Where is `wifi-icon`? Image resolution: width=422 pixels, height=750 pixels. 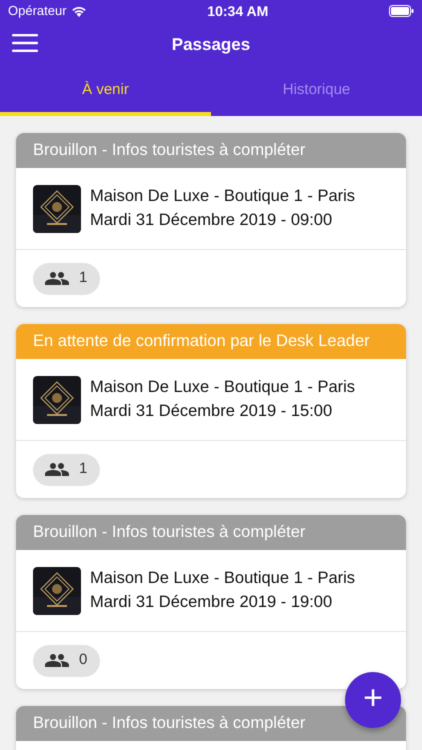 wifi-icon is located at coordinates (78, 11).